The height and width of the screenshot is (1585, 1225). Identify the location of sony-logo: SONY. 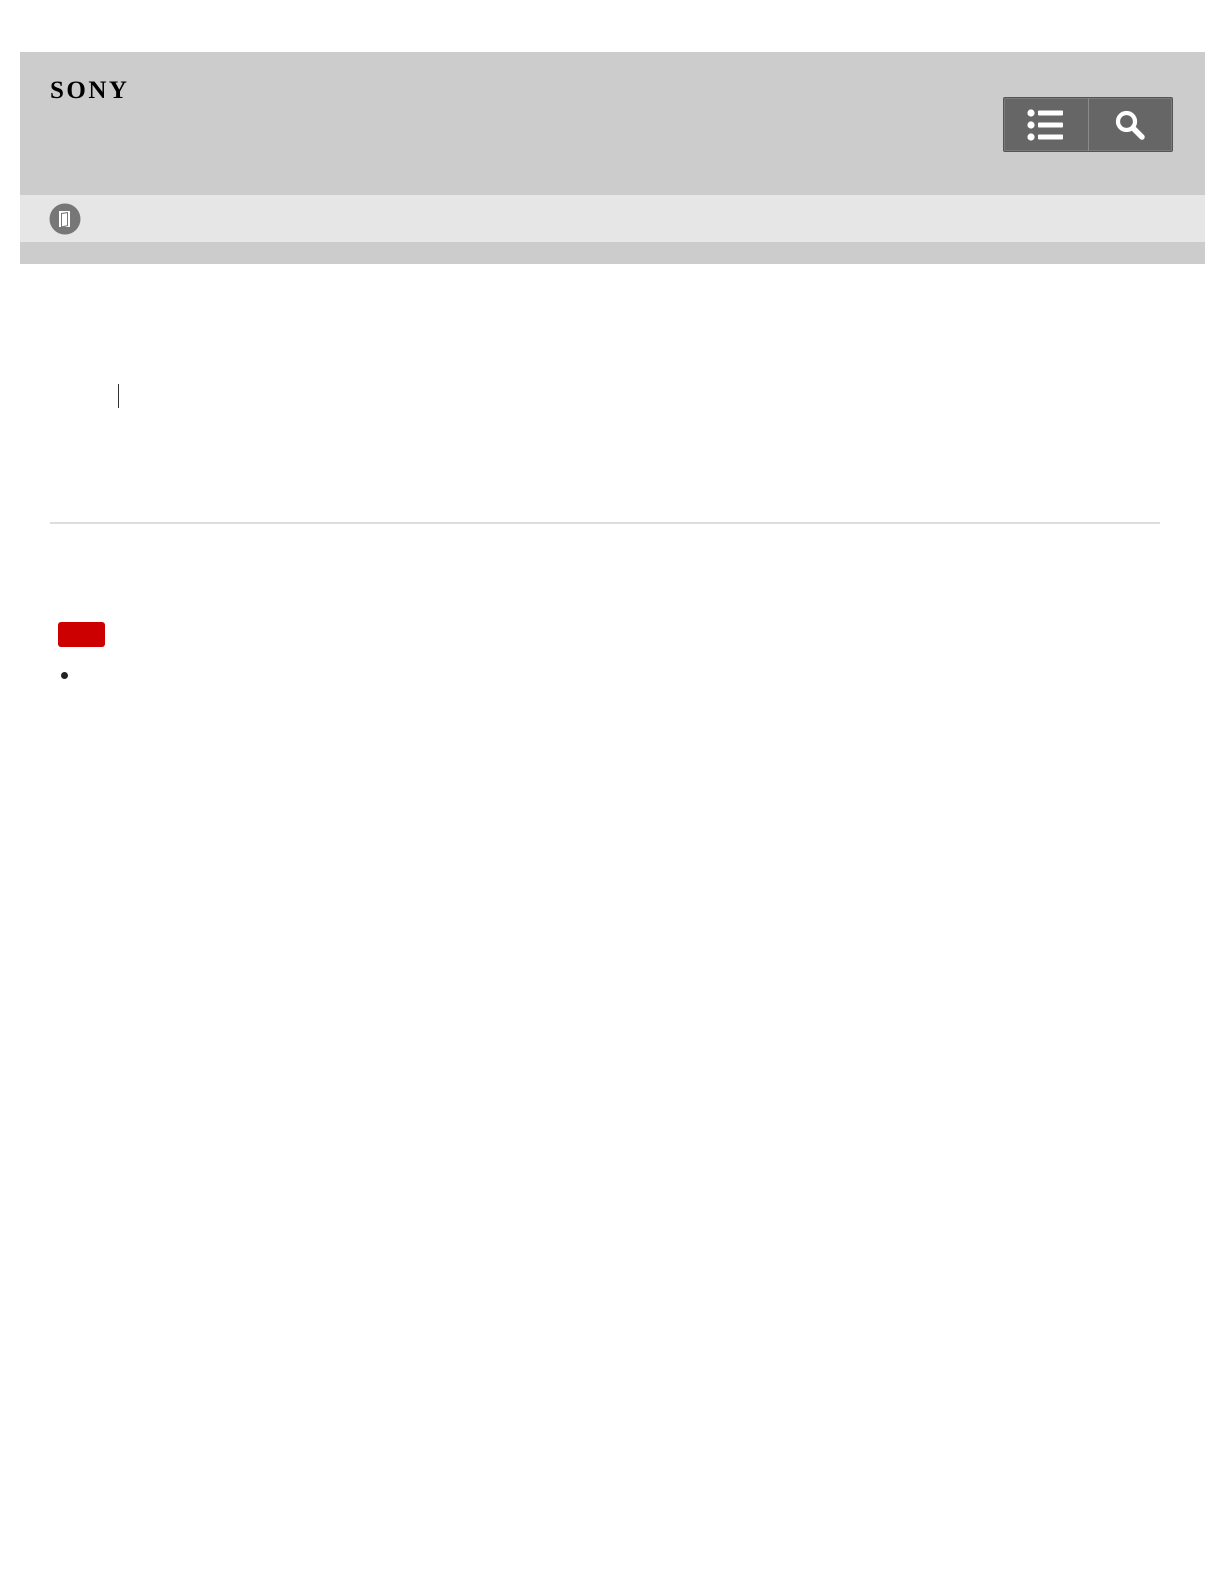
(89, 90).